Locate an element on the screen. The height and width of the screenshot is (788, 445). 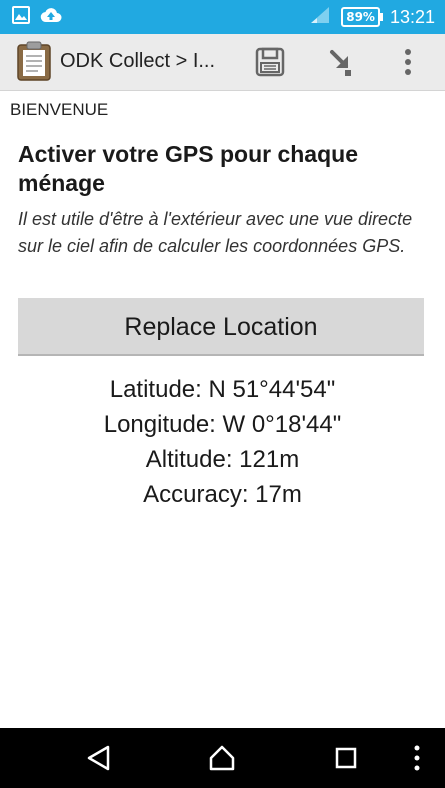
back-icon is located at coordinates (99, 760).